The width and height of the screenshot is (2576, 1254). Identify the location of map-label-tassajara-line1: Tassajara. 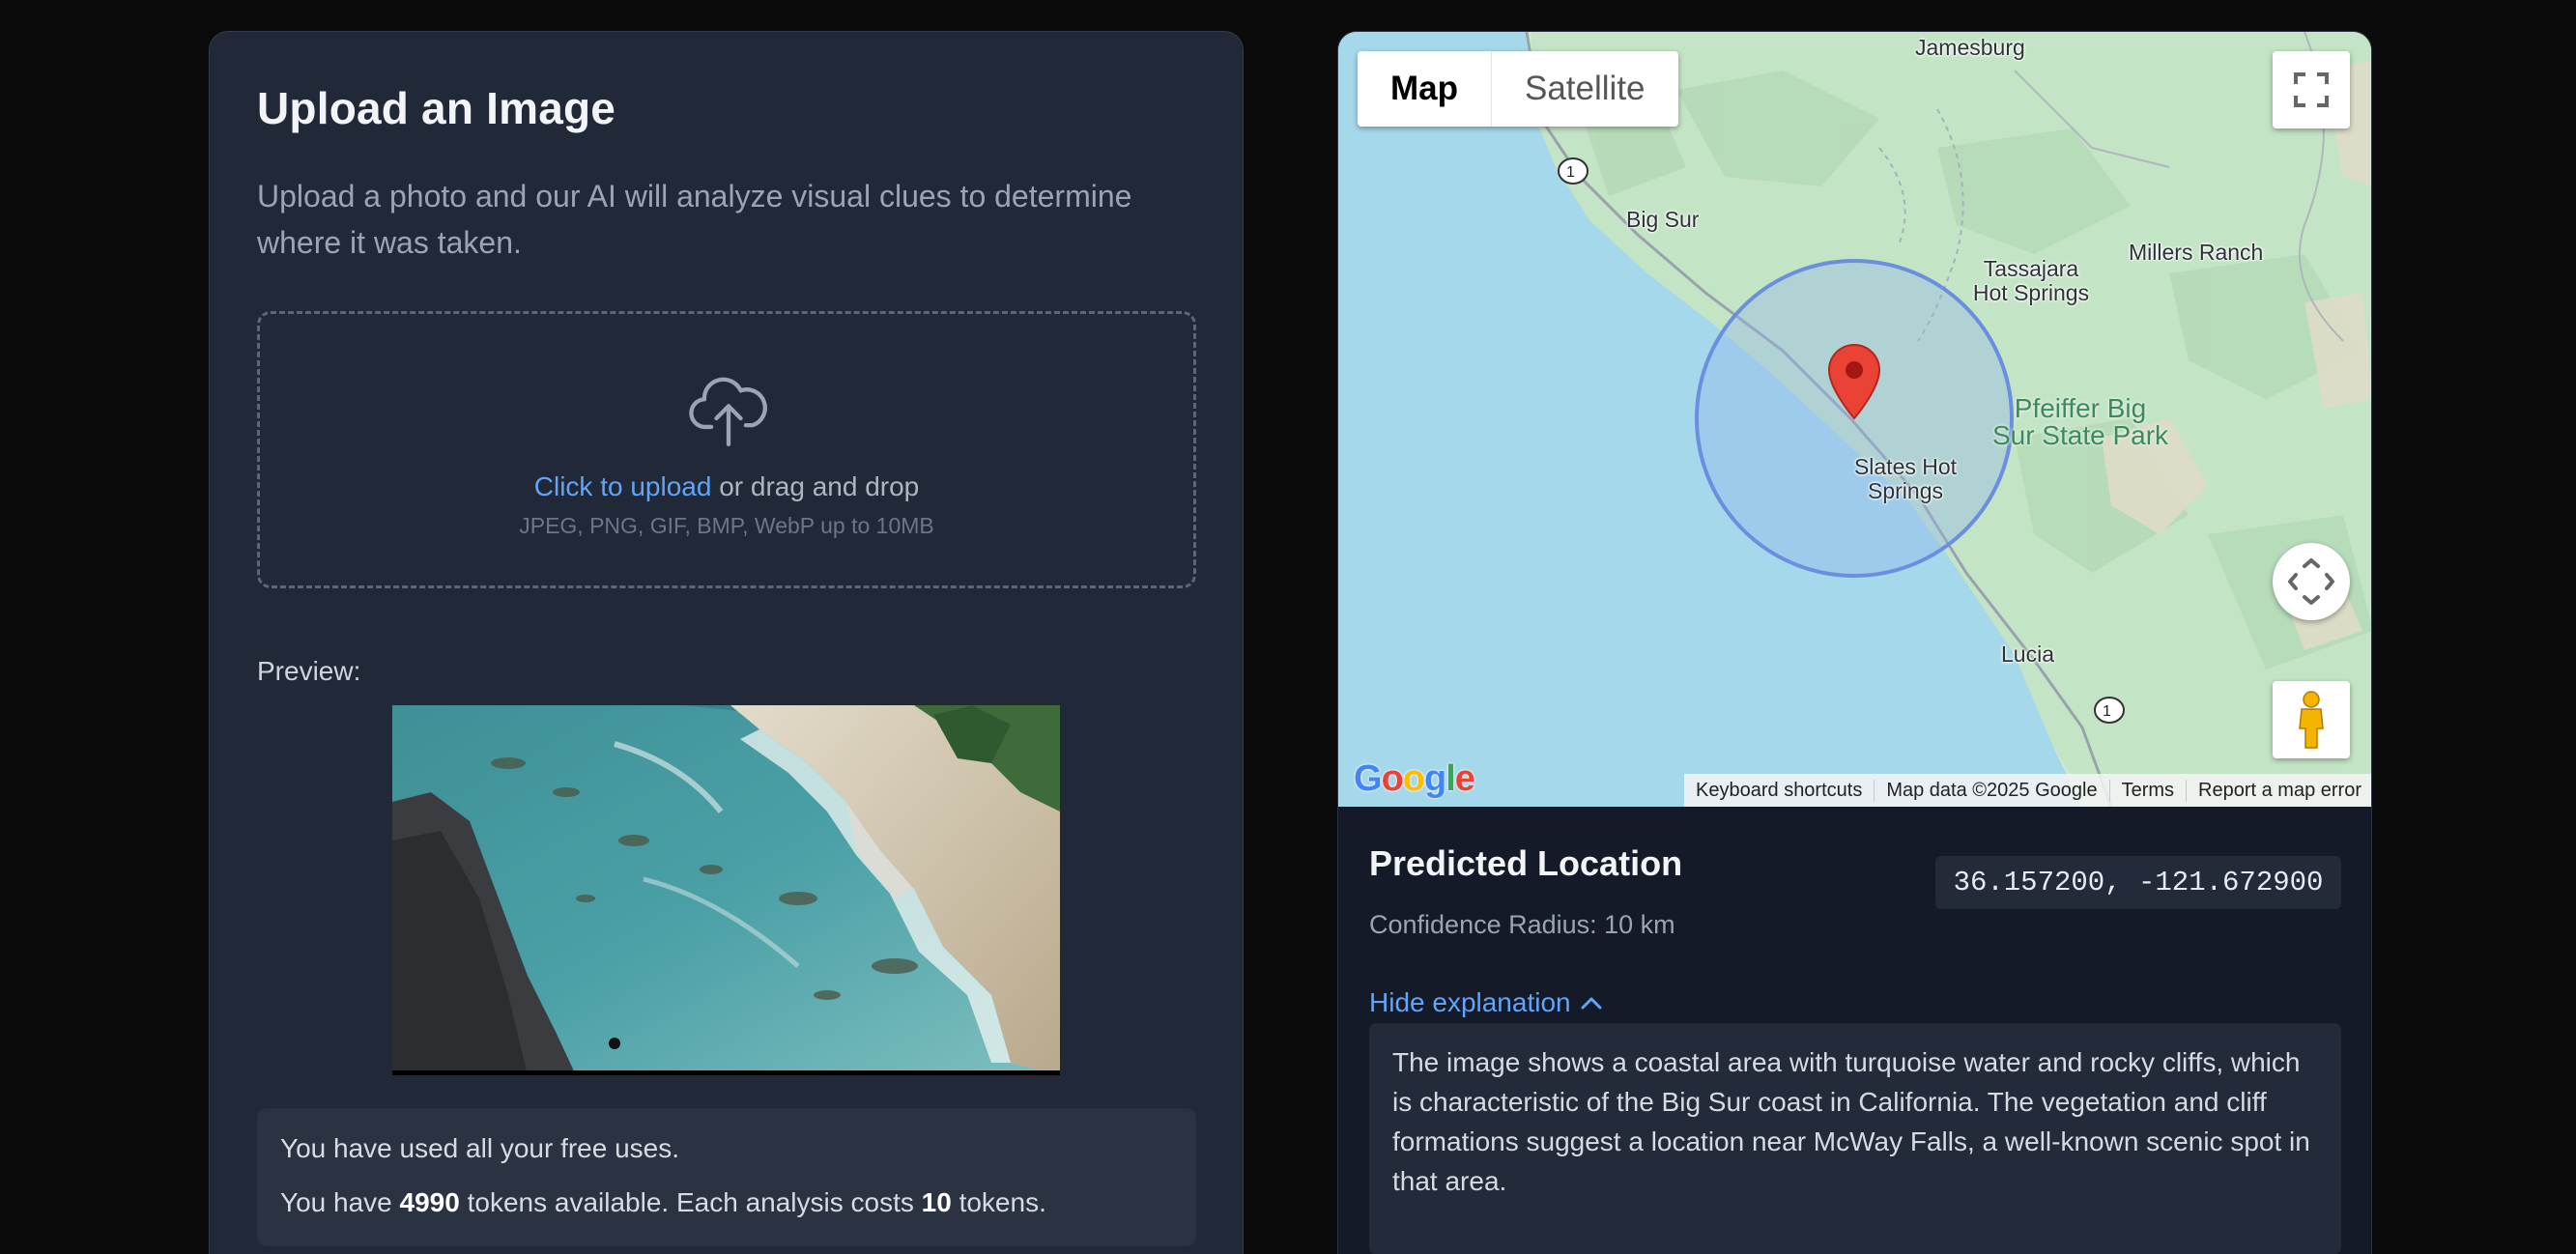
(2031, 268).